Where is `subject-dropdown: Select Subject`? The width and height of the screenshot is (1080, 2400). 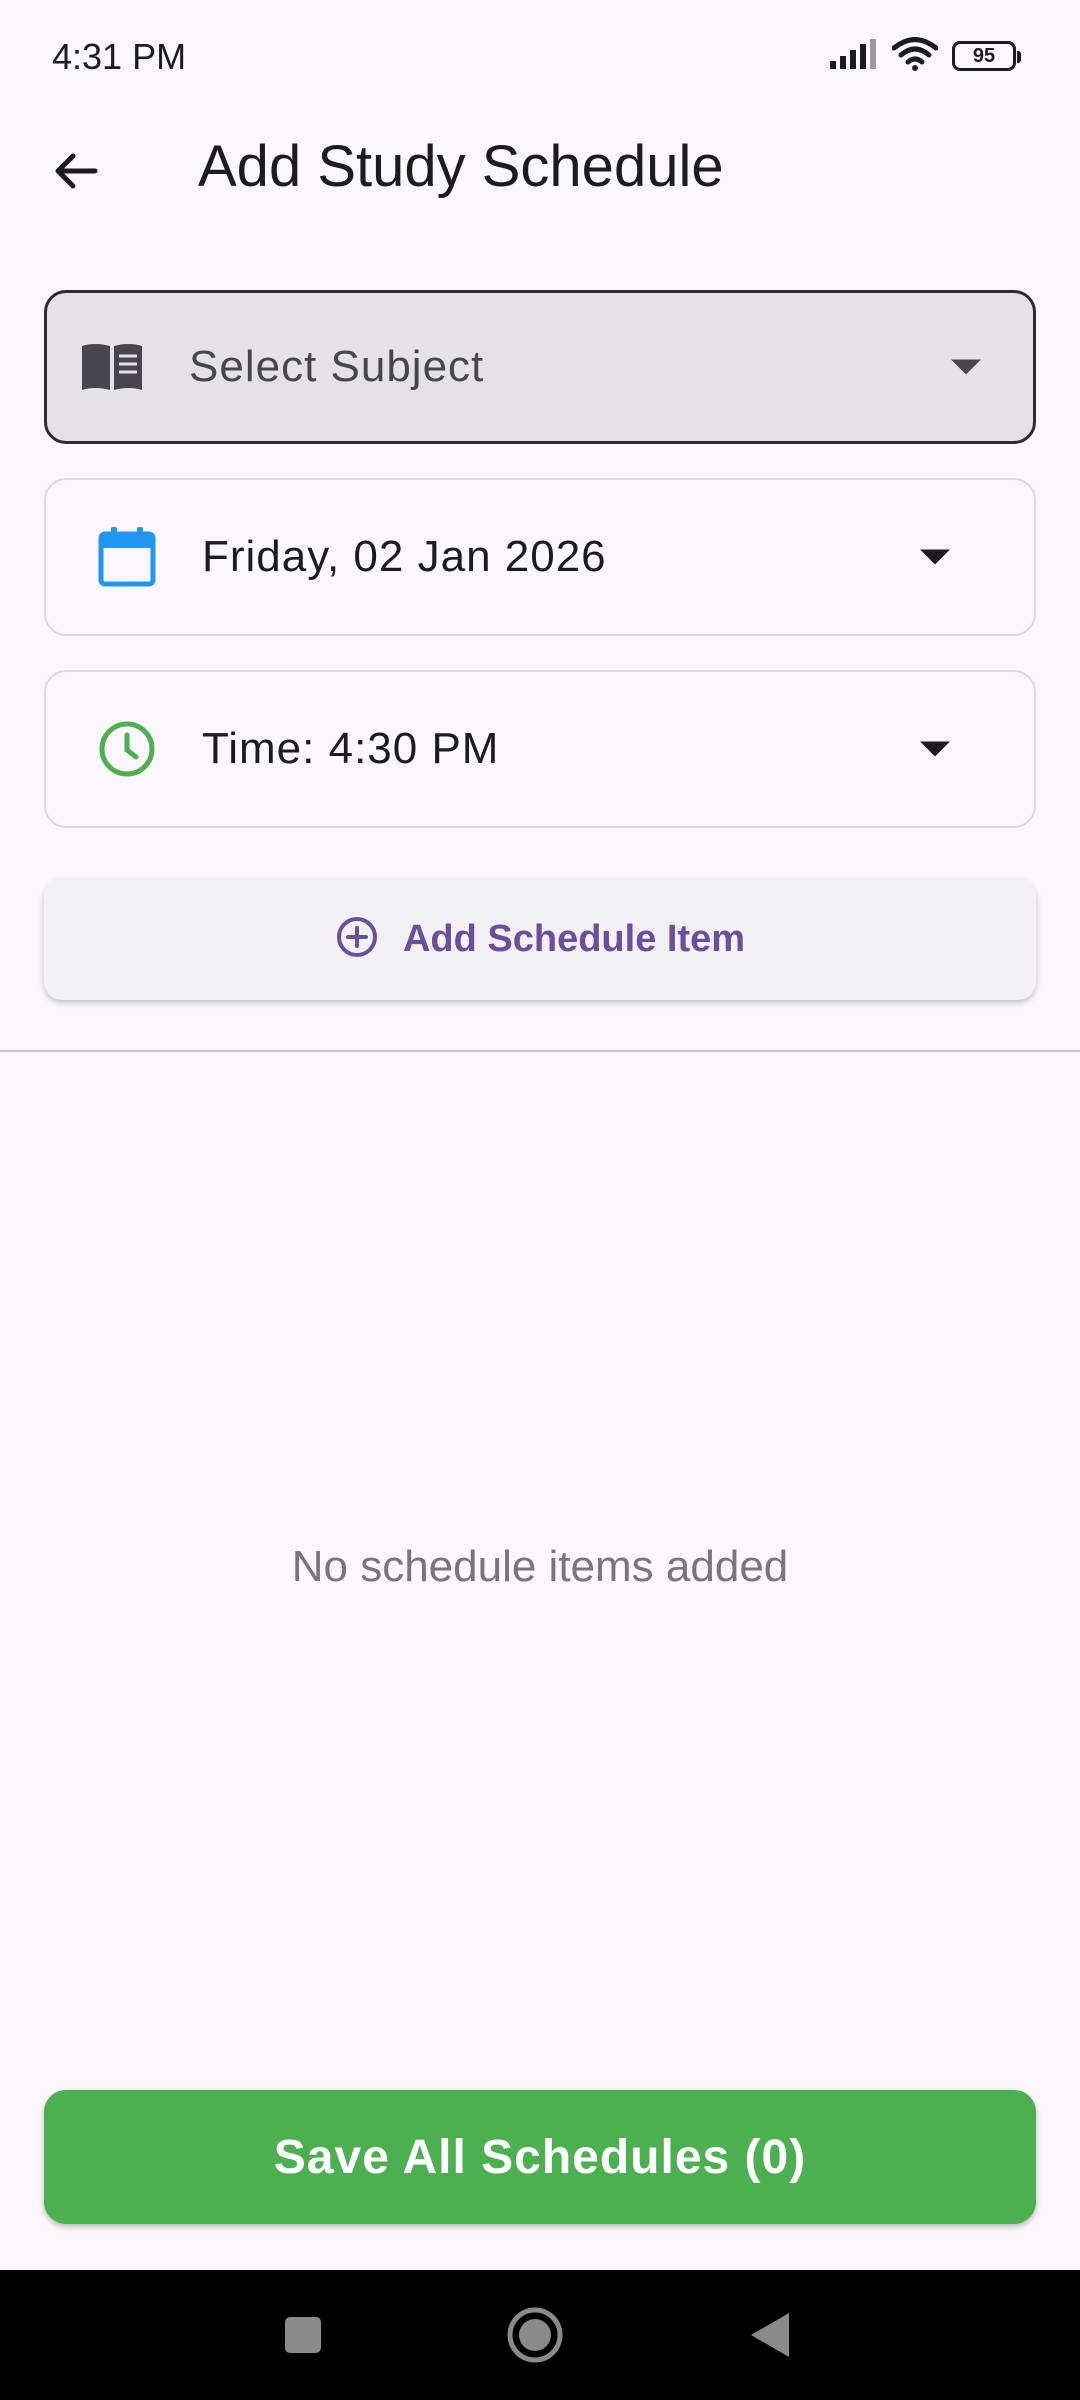 subject-dropdown: Select Subject is located at coordinates (540, 367).